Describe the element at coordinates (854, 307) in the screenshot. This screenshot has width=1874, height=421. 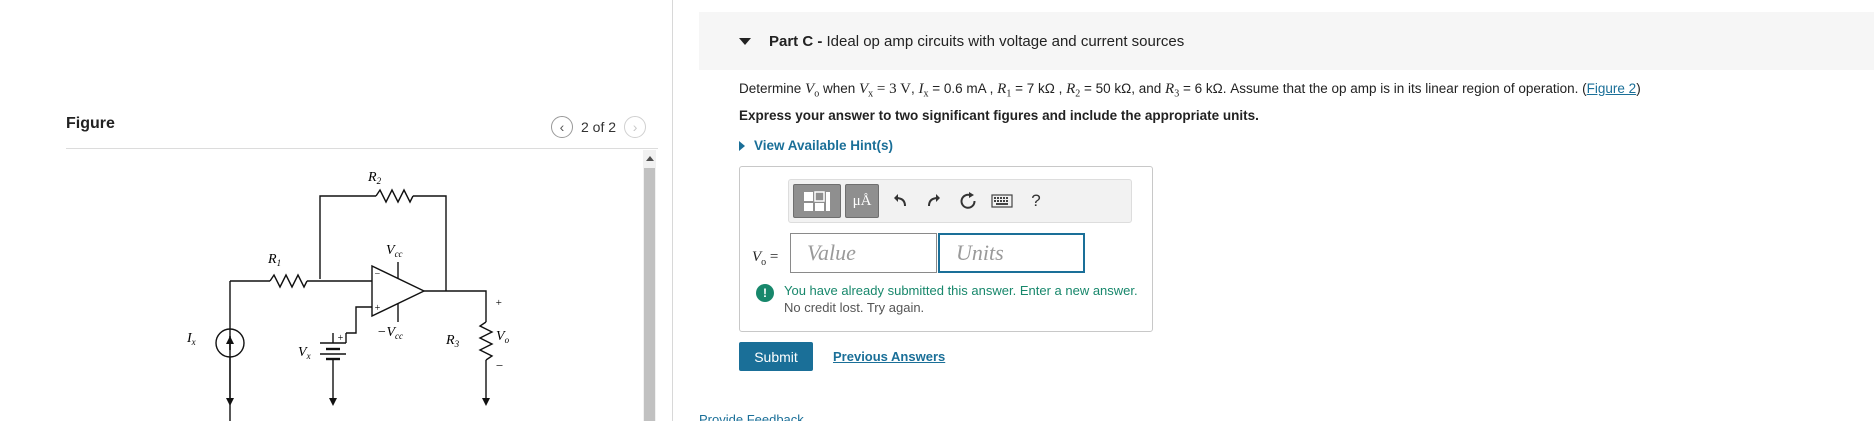
I see `alert-submessage: No credit lost. Try again.` at that location.